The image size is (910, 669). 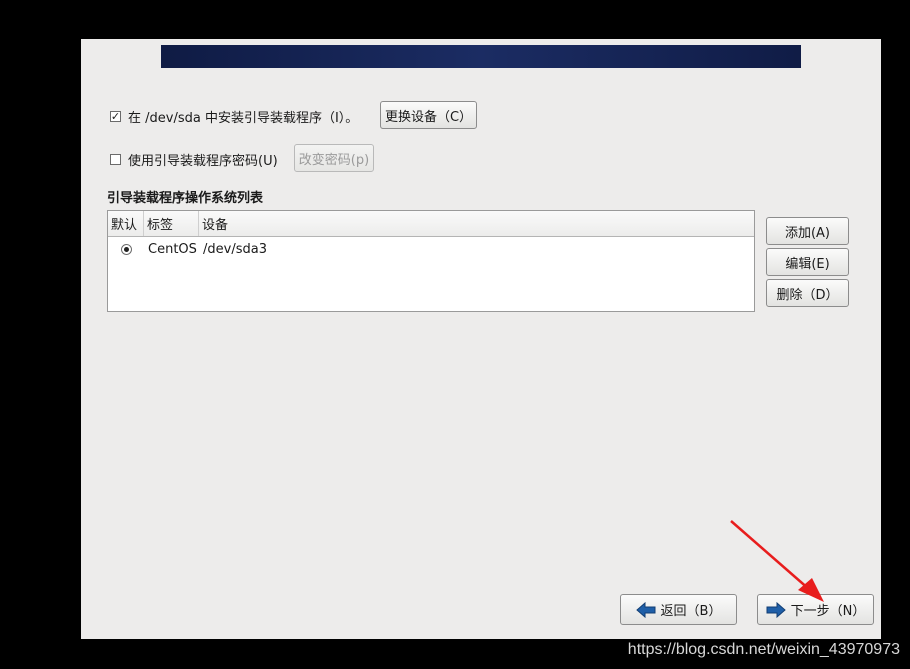 I want to click on change-device-button: 更换设备（C）, so click(x=428, y=115).